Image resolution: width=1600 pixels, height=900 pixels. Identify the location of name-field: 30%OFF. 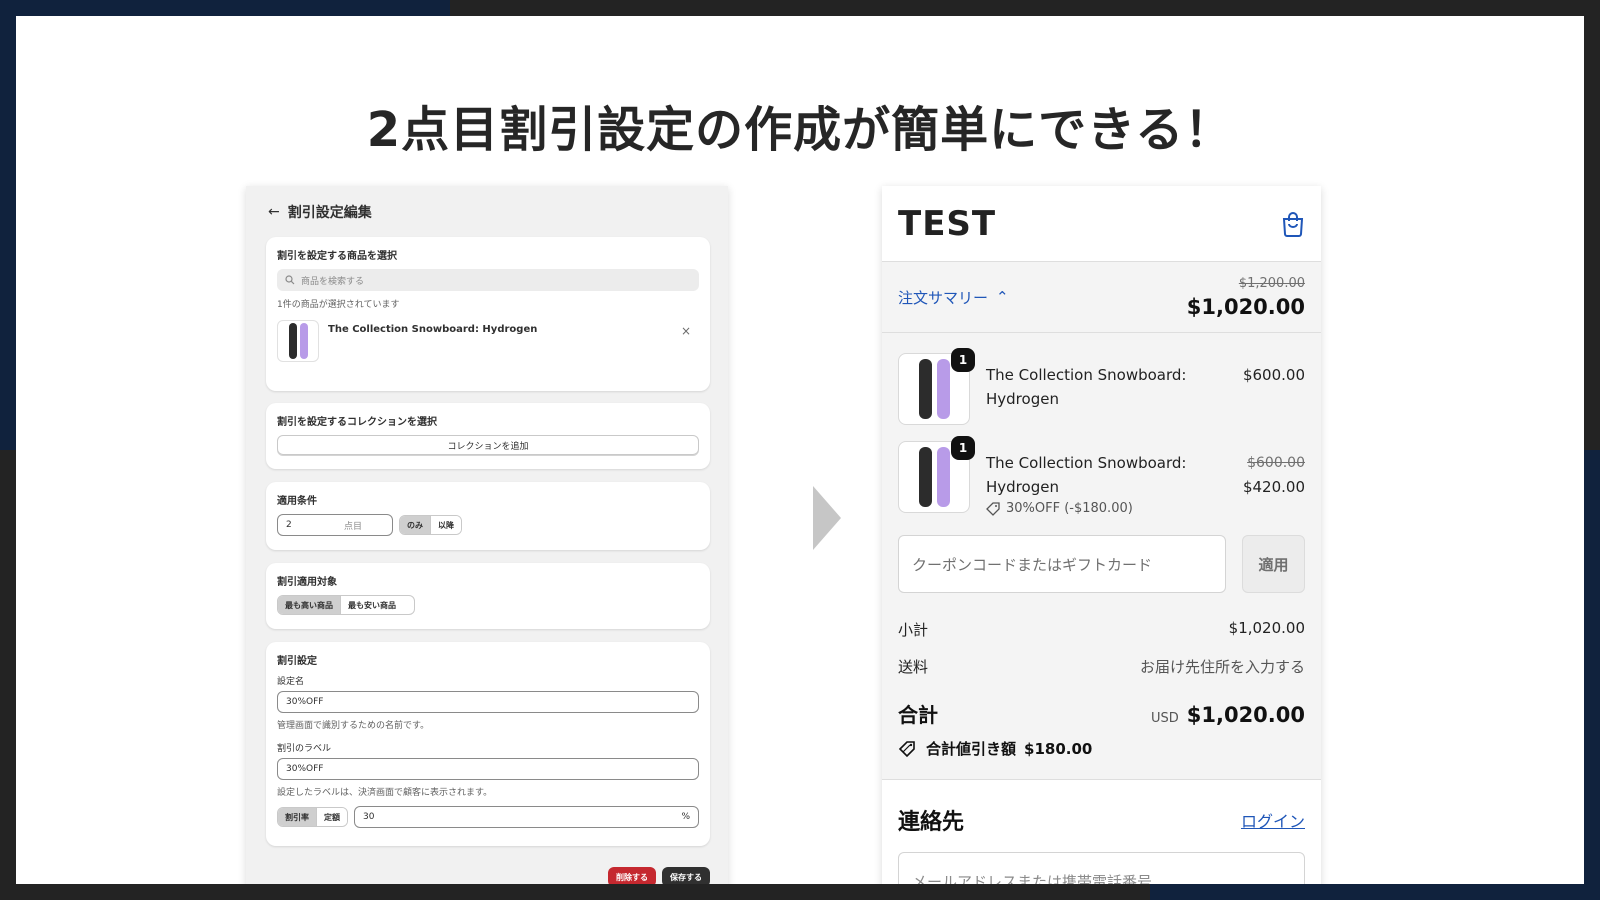
(488, 702).